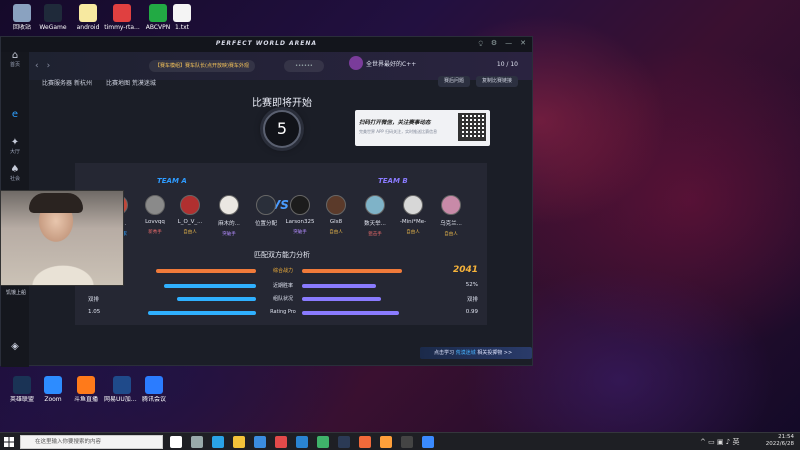 The height and width of the screenshot is (450, 800). I want to click on stat-label: 综合战力, so click(282, 271).